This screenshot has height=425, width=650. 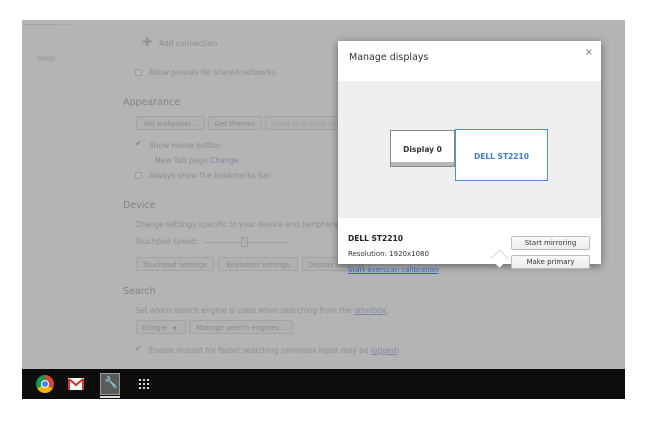 I want to click on app-launcher-icon, so click(x=144, y=384).